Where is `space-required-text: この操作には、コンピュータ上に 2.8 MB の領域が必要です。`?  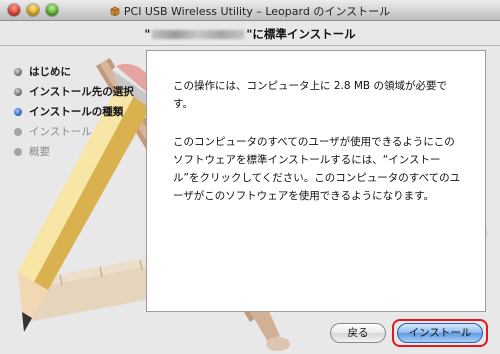 space-required-text: この操作には、コンピュータ上に 2.8 MB の領域が必要です。 is located at coordinates (310, 95).